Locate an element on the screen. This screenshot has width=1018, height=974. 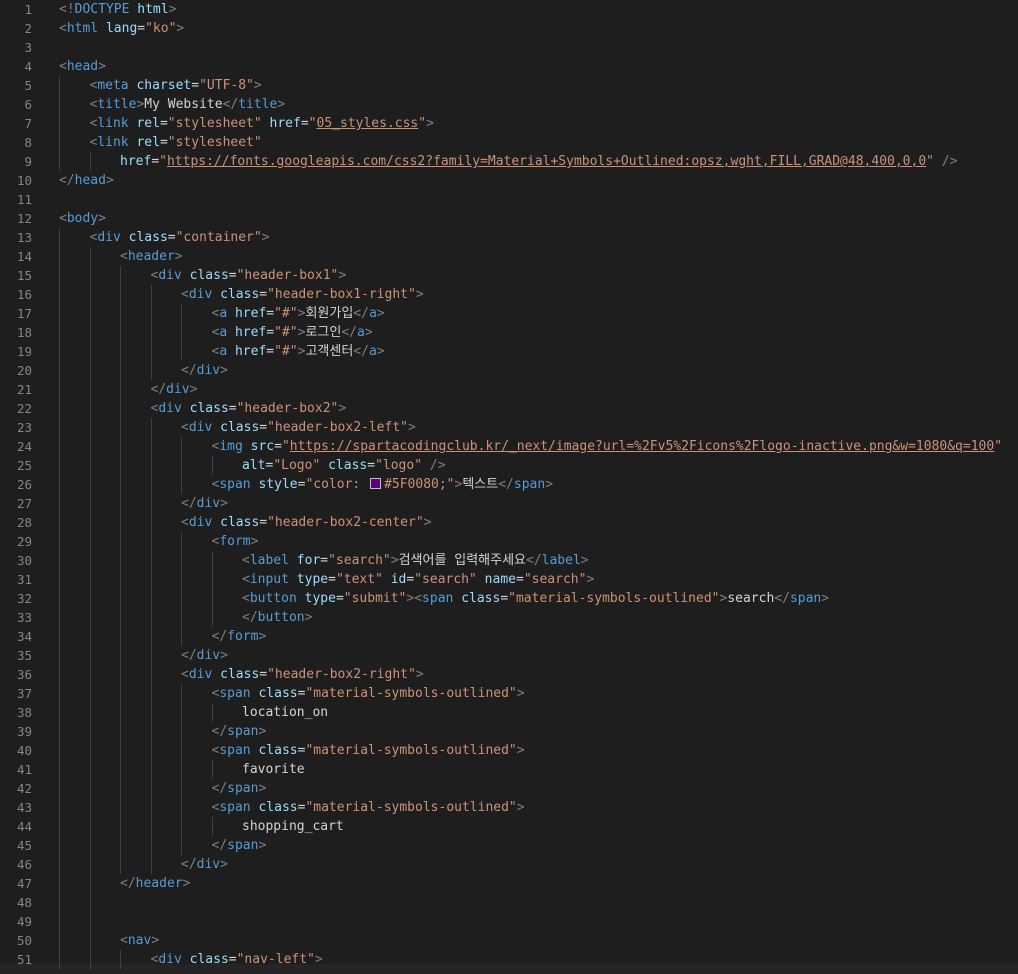
code-line: 19 <a href="#">고객센터</a> is located at coordinates (509, 351).